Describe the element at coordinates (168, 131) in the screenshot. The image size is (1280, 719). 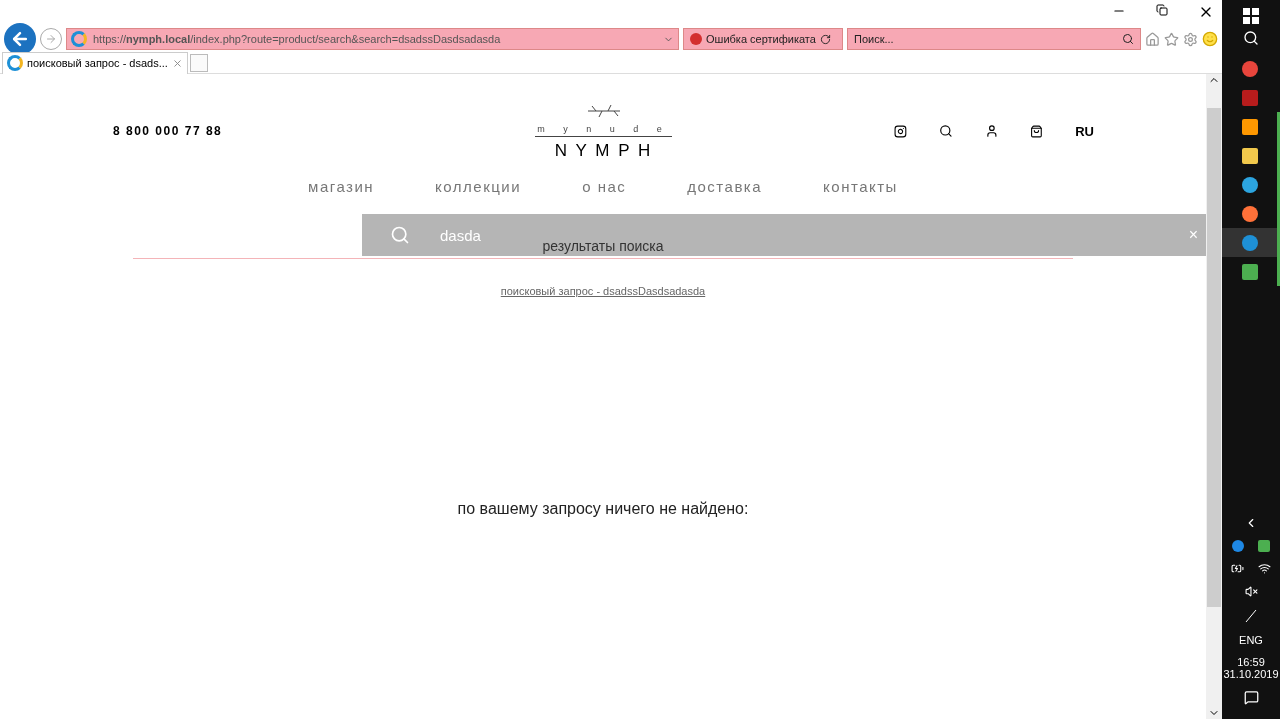
I see `phone-number: 8 800 000 77 88` at that location.